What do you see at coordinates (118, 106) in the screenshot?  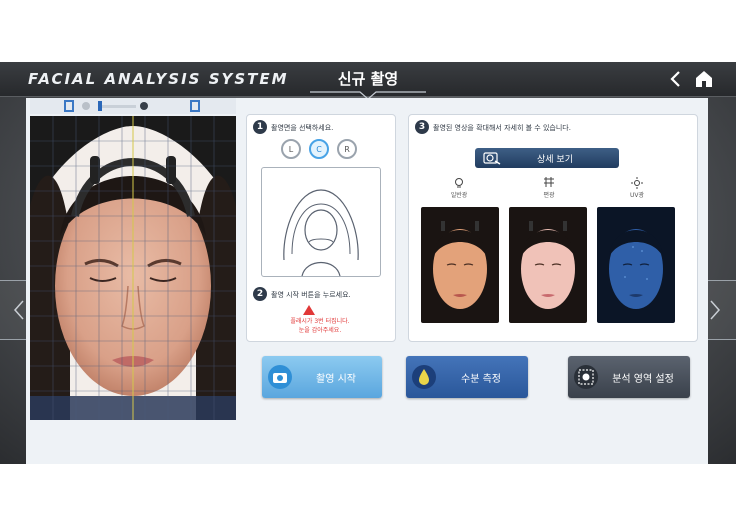 I see `brightness-slider-track` at bounding box center [118, 106].